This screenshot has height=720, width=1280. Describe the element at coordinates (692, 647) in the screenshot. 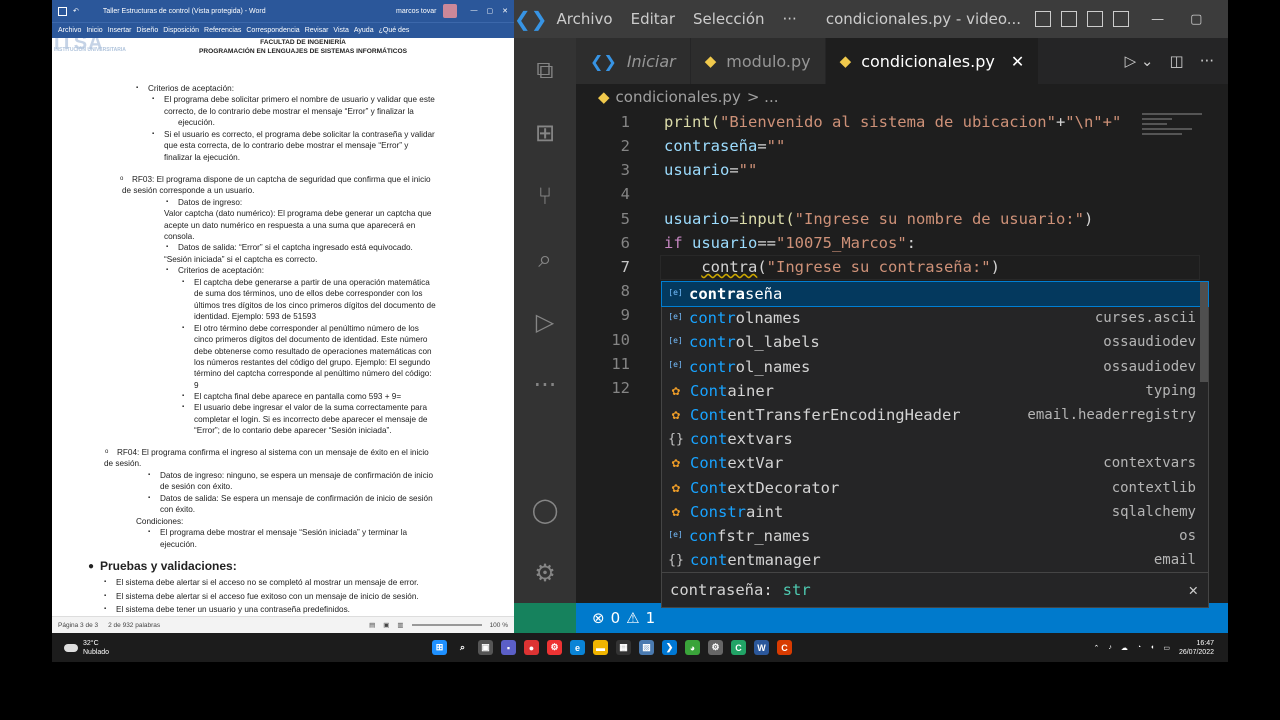

I see `android-icon: ◕` at that location.